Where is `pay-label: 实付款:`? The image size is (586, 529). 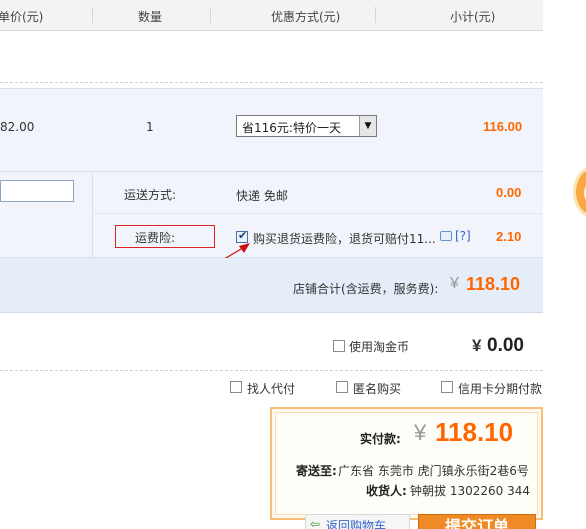 pay-label: 实付款: is located at coordinates (380, 439).